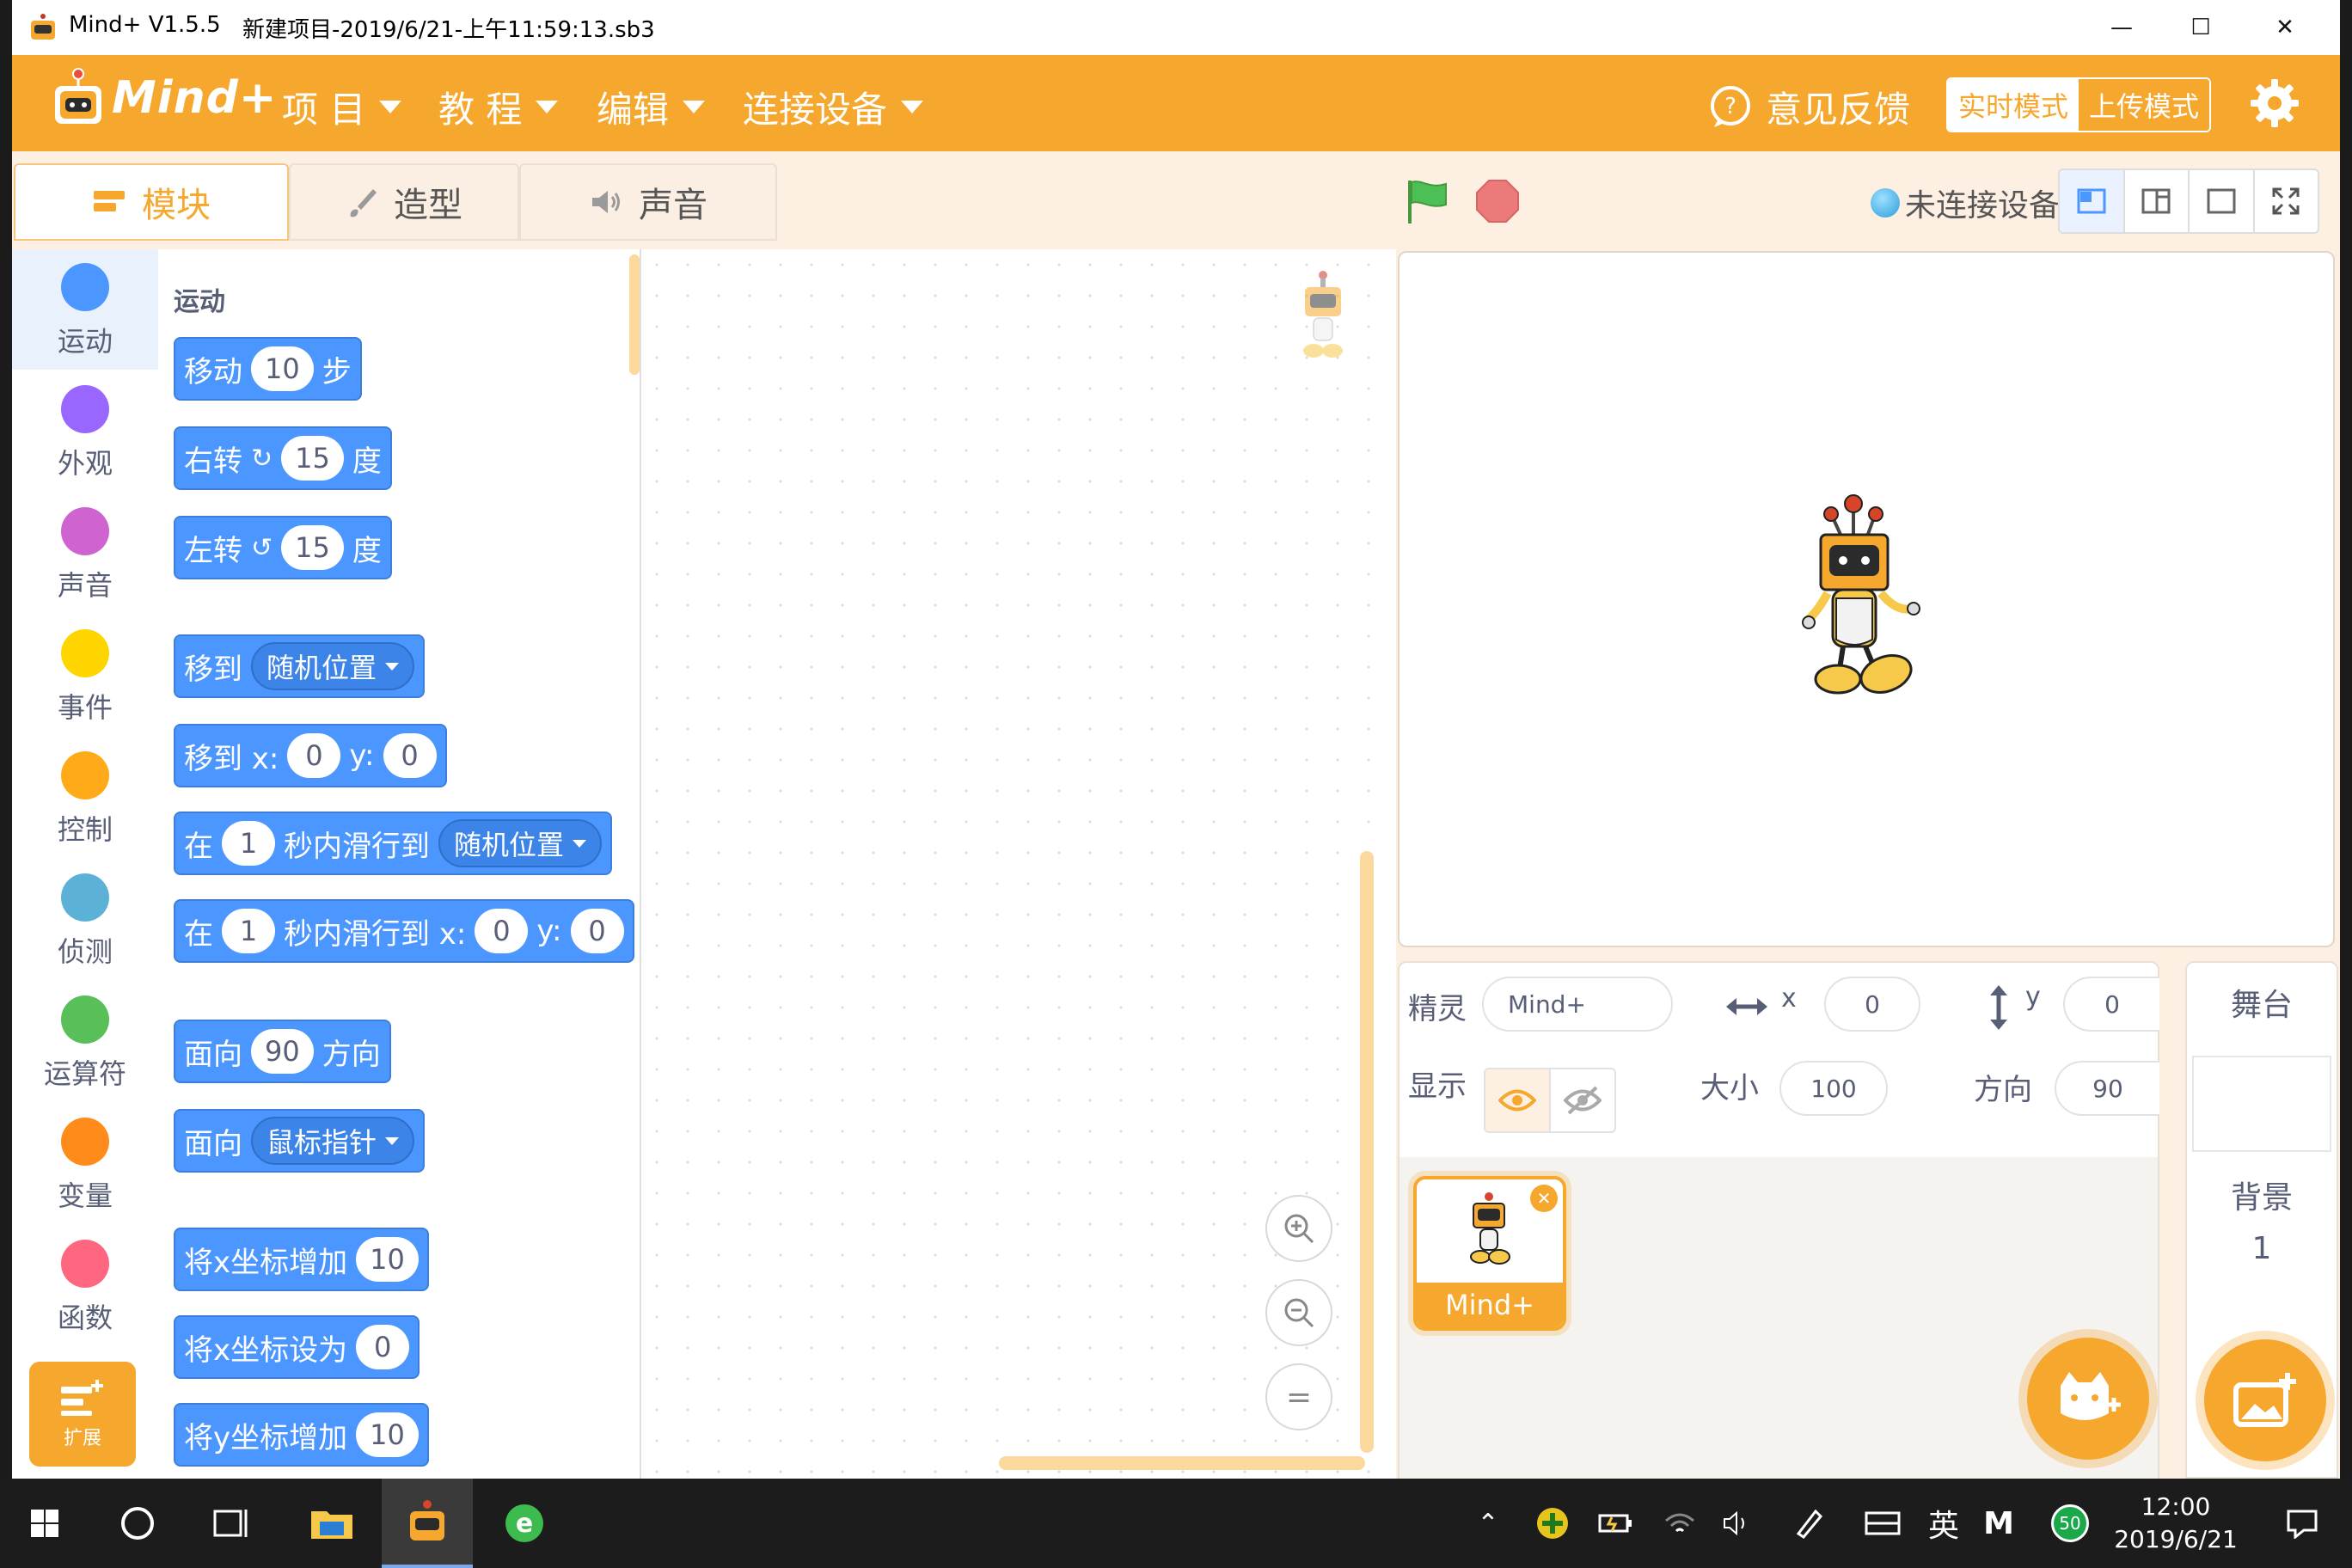 The width and height of the screenshot is (2352, 1568). I want to click on y-position-input: 0, so click(2111, 1004).